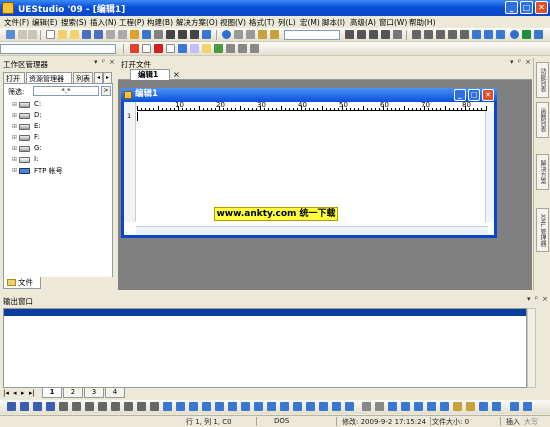  I want to click on menu-solution: 解决方案(O), so click(197, 22).